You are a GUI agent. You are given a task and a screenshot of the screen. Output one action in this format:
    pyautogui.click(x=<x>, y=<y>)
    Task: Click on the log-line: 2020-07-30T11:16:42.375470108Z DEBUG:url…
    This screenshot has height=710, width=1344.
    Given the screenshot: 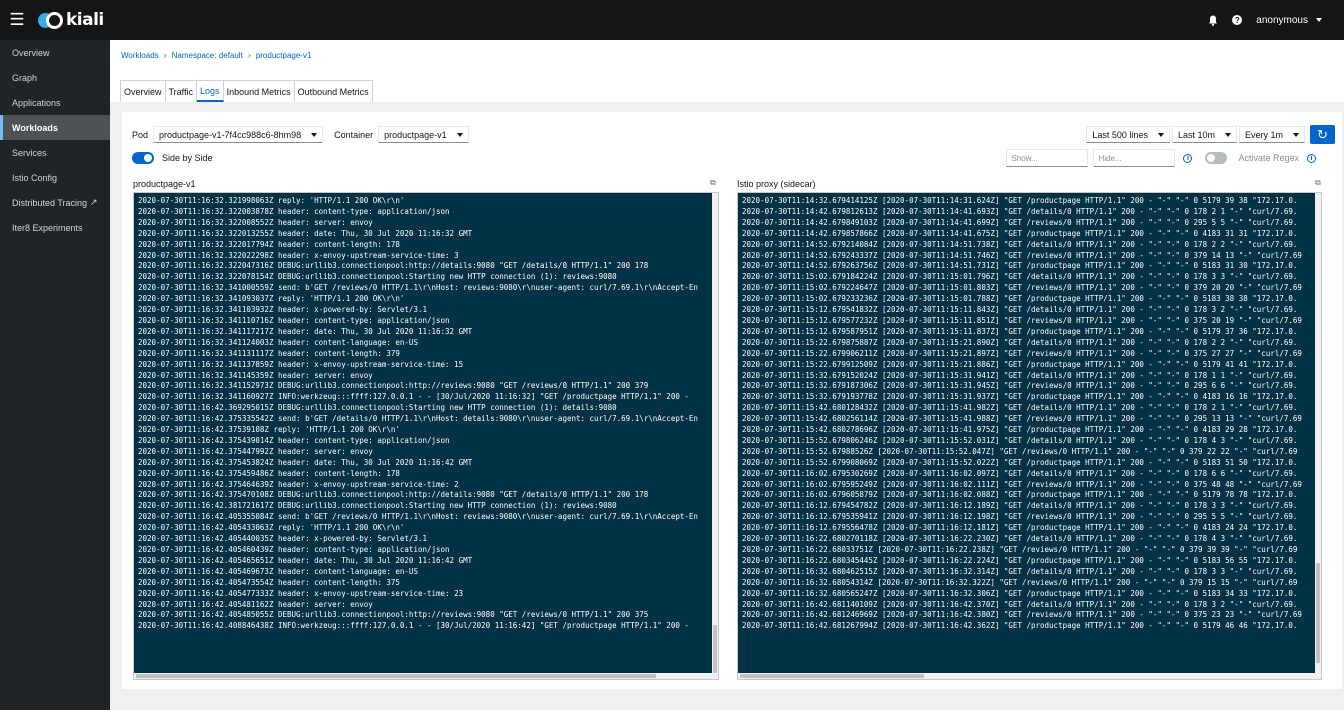 What is the action you would take?
    pyautogui.click(x=393, y=495)
    